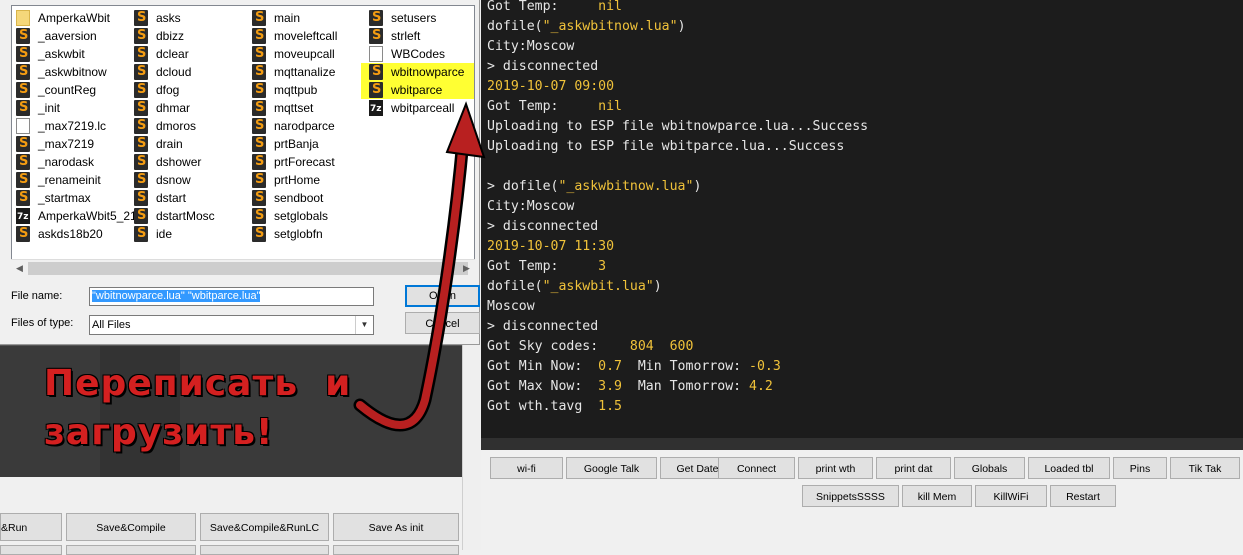  I want to click on console-segment: 1.5, so click(610, 406).